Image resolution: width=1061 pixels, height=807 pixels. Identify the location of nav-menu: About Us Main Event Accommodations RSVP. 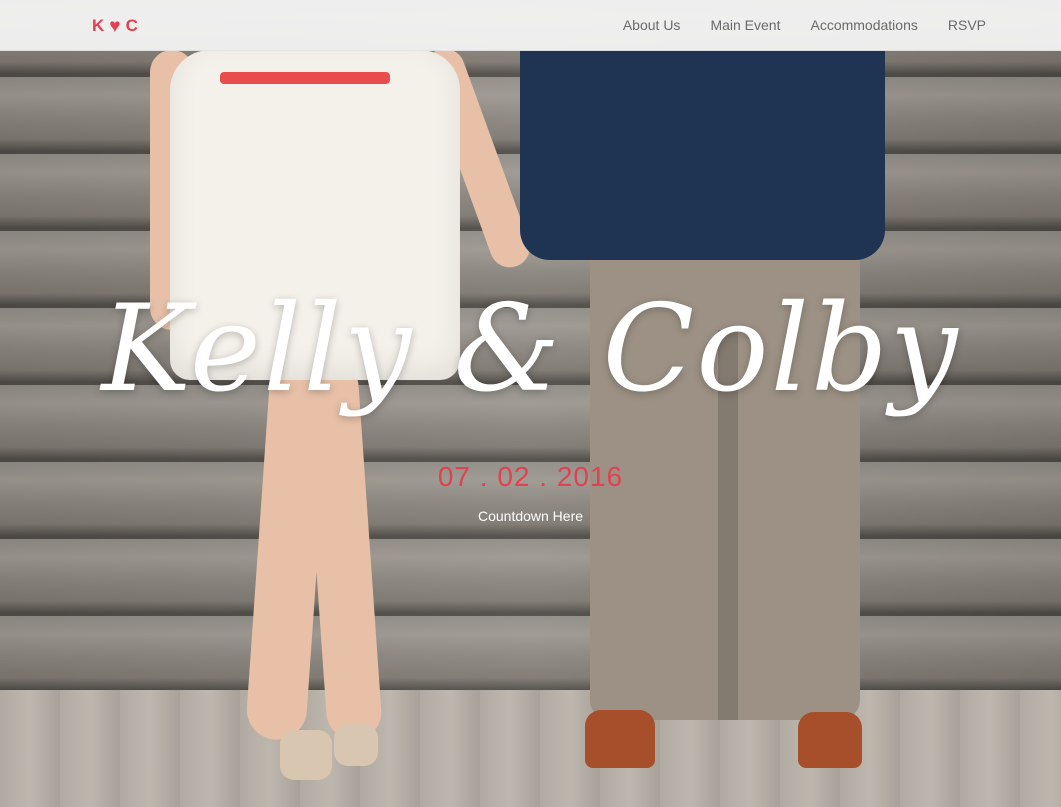
(804, 25).